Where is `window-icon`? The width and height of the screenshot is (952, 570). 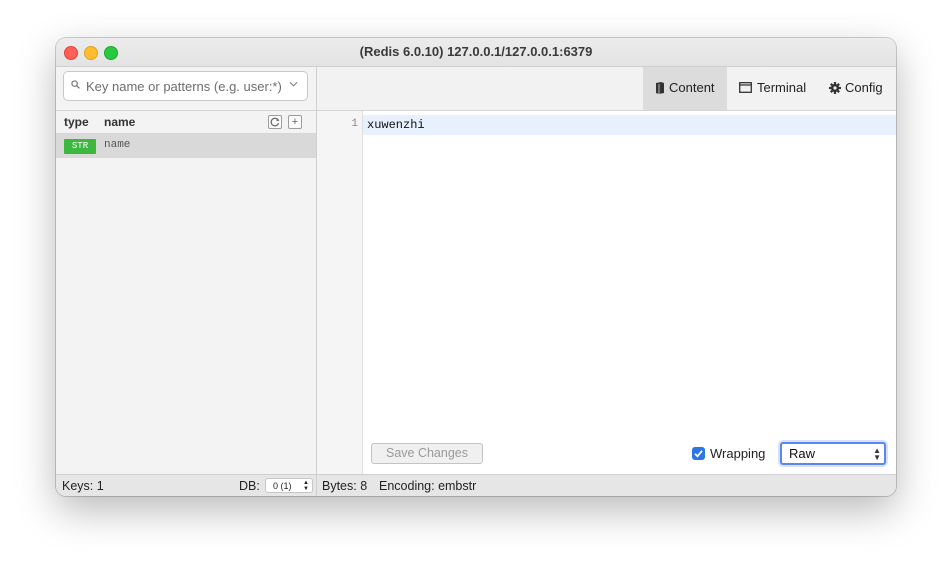
window-icon is located at coordinates (745, 87).